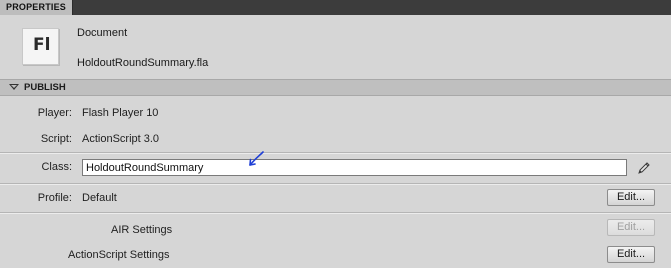 This screenshot has height=268, width=671. What do you see at coordinates (121, 139) in the screenshot?
I see `script-value: ActionScript 3.0` at bounding box center [121, 139].